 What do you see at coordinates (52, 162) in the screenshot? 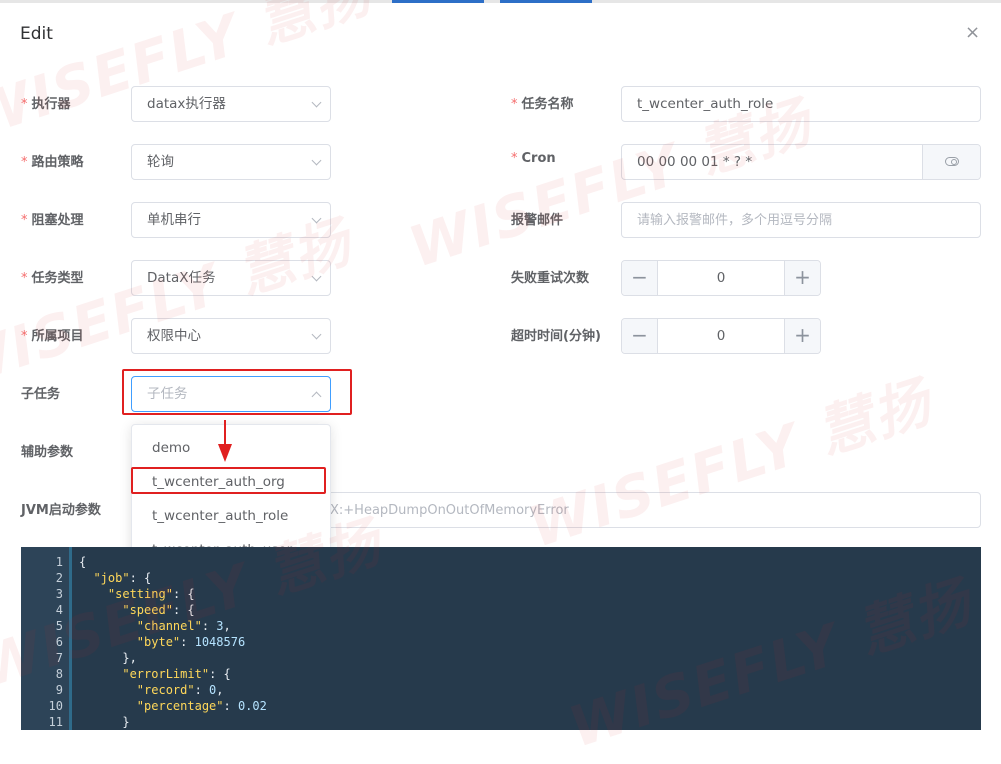
I see `route-strategy-label: * 路由策略` at bounding box center [52, 162].